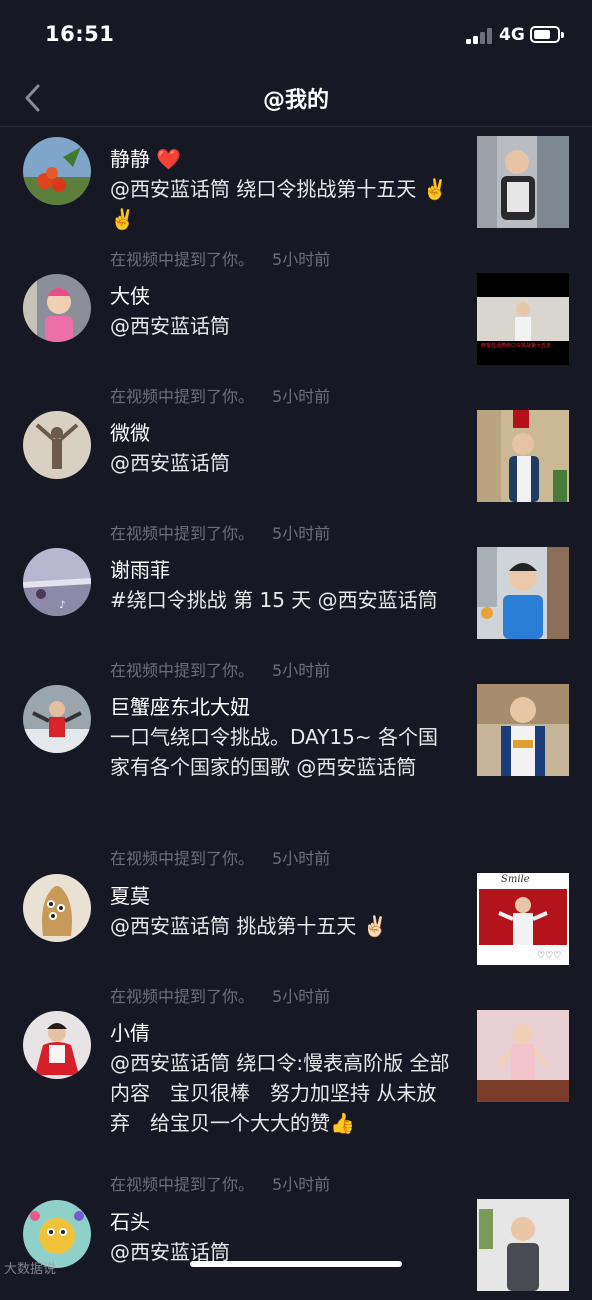 This screenshot has height=1300, width=592. I want to click on navigation-bar: @我的, so click(296, 98).